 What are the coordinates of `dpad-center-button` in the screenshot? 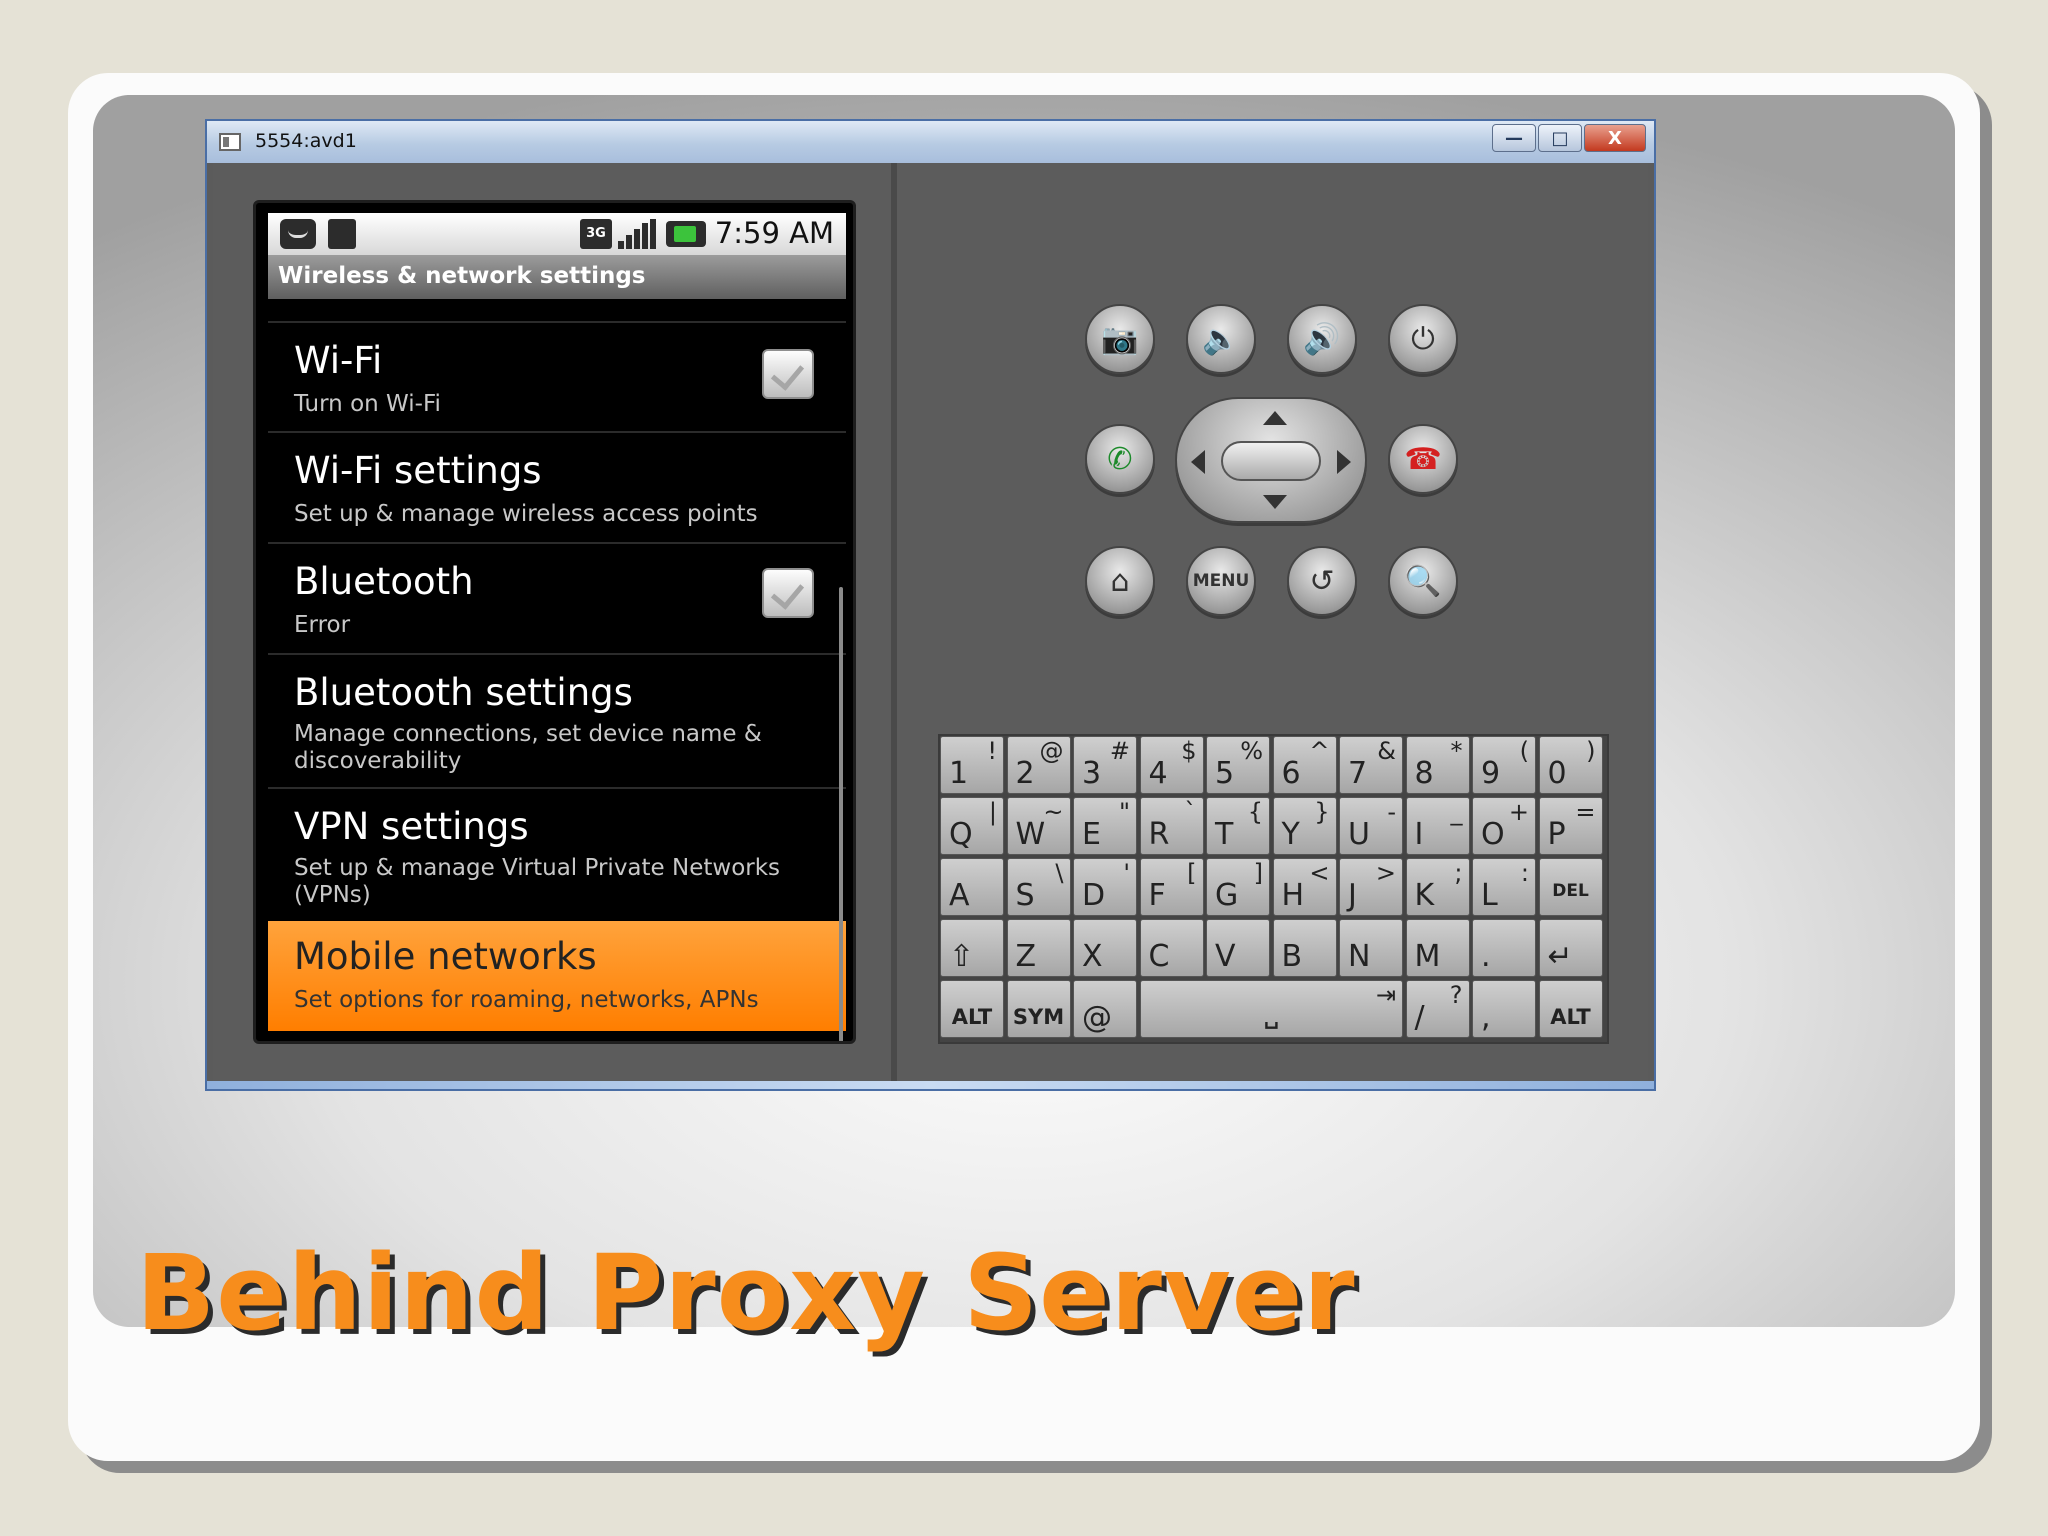 It's located at (1271, 461).